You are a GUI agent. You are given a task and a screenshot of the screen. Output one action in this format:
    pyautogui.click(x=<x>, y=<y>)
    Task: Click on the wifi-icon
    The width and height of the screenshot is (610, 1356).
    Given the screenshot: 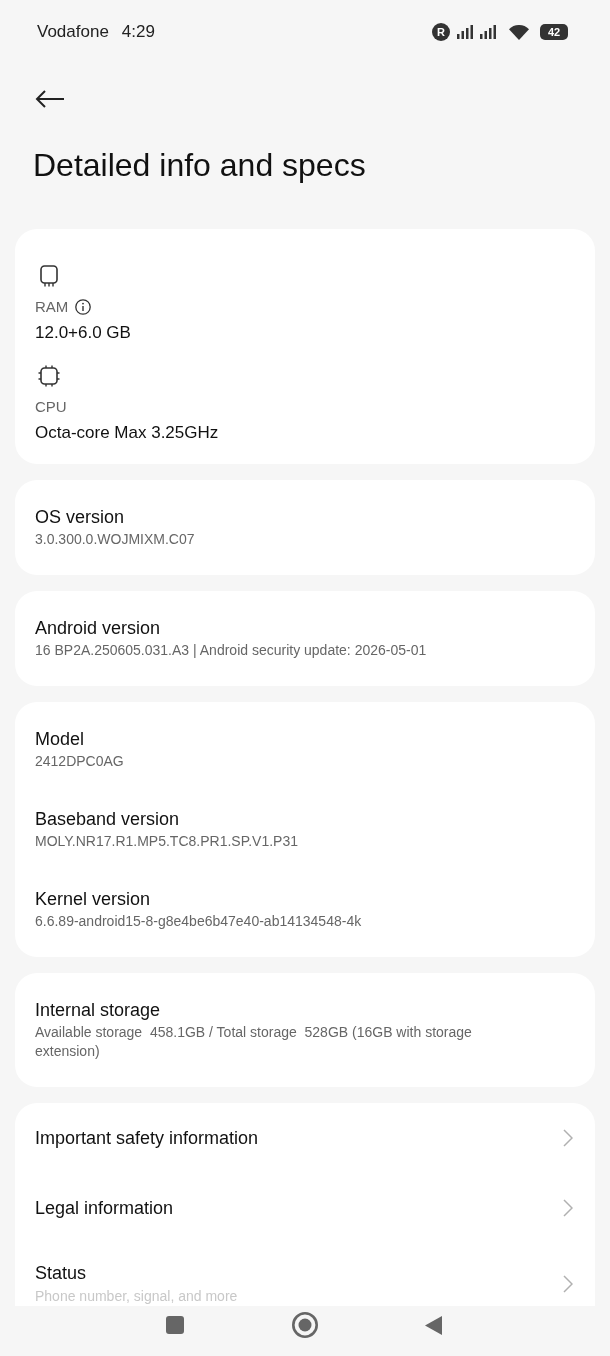 What is the action you would take?
    pyautogui.click(x=519, y=32)
    